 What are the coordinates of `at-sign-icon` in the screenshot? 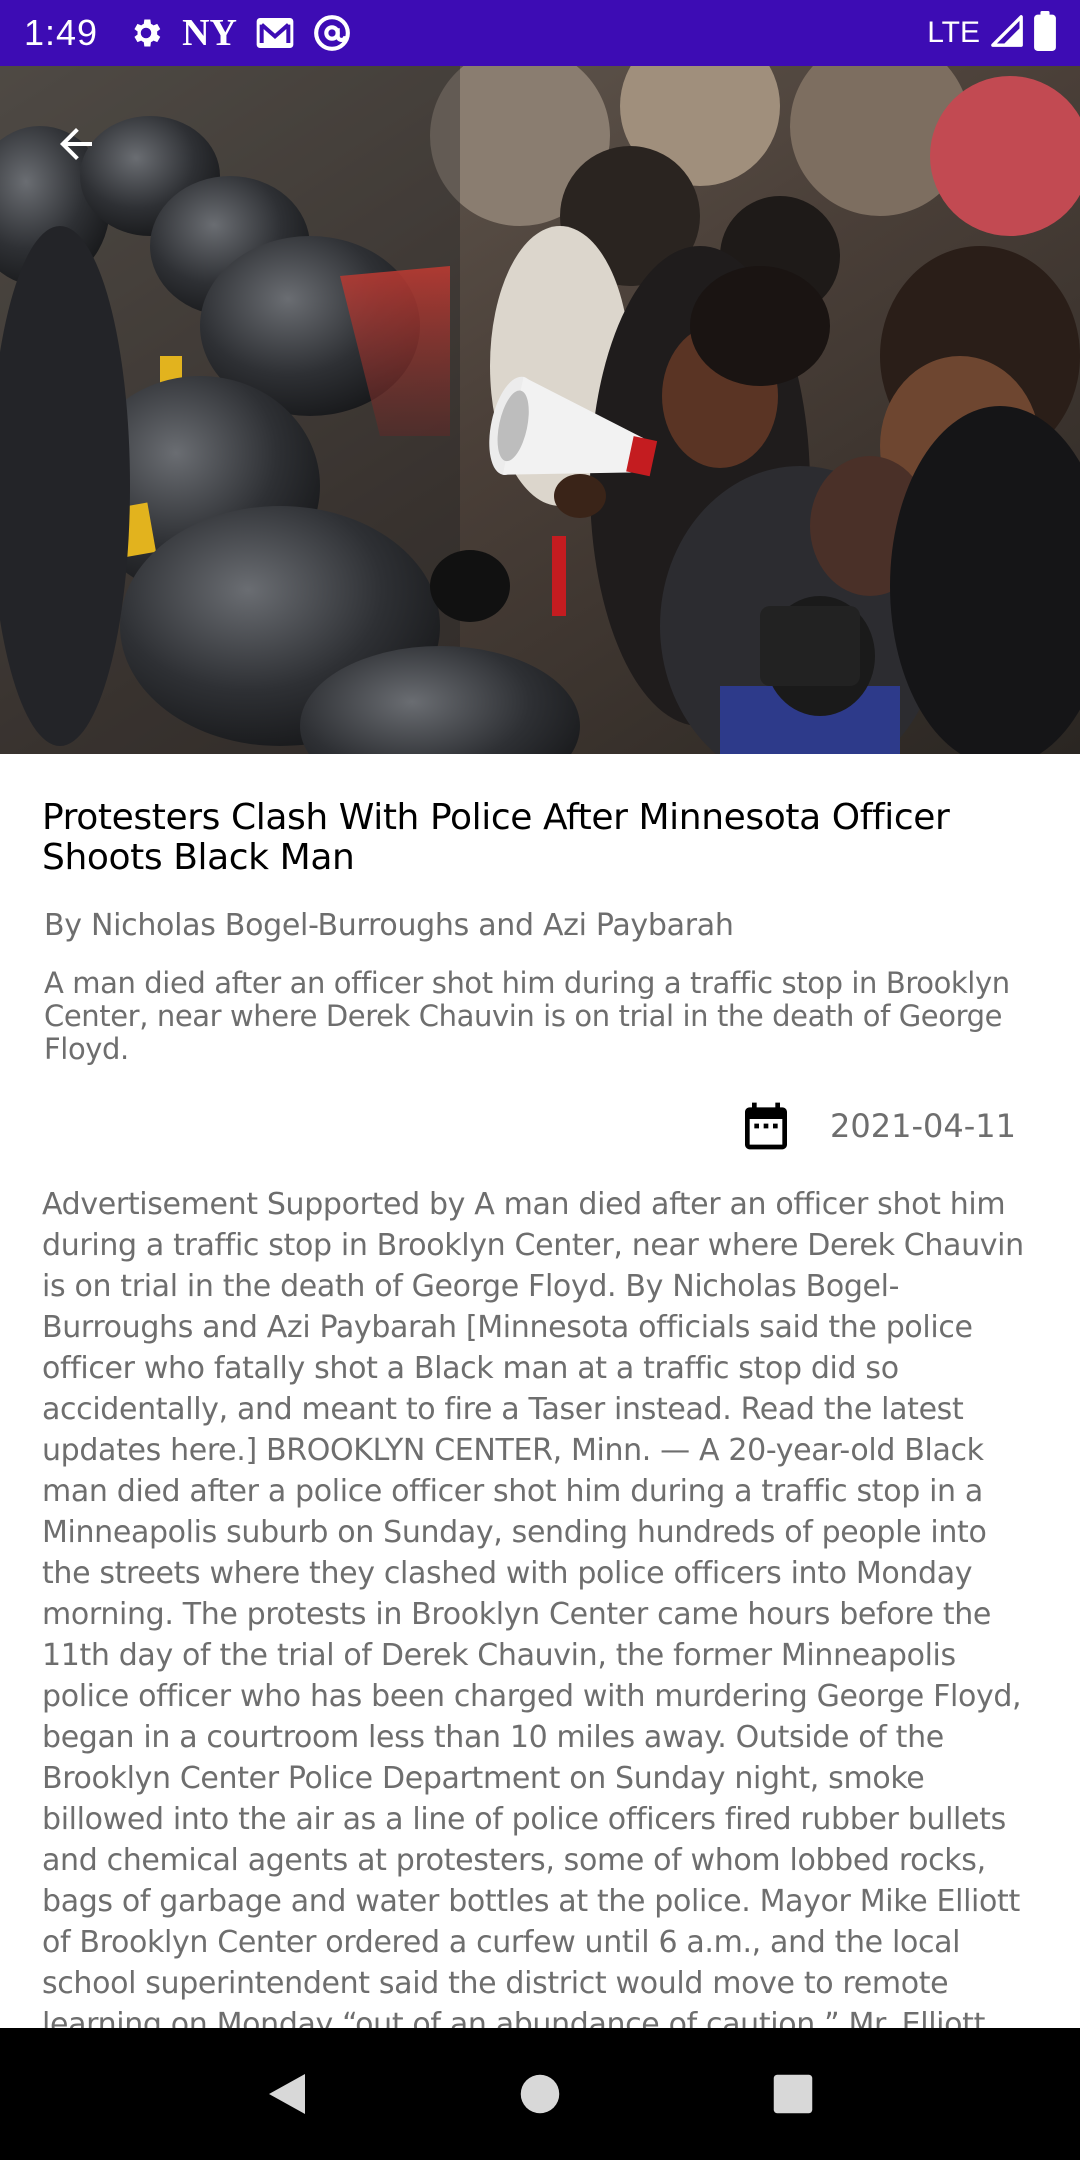 It's located at (332, 33).